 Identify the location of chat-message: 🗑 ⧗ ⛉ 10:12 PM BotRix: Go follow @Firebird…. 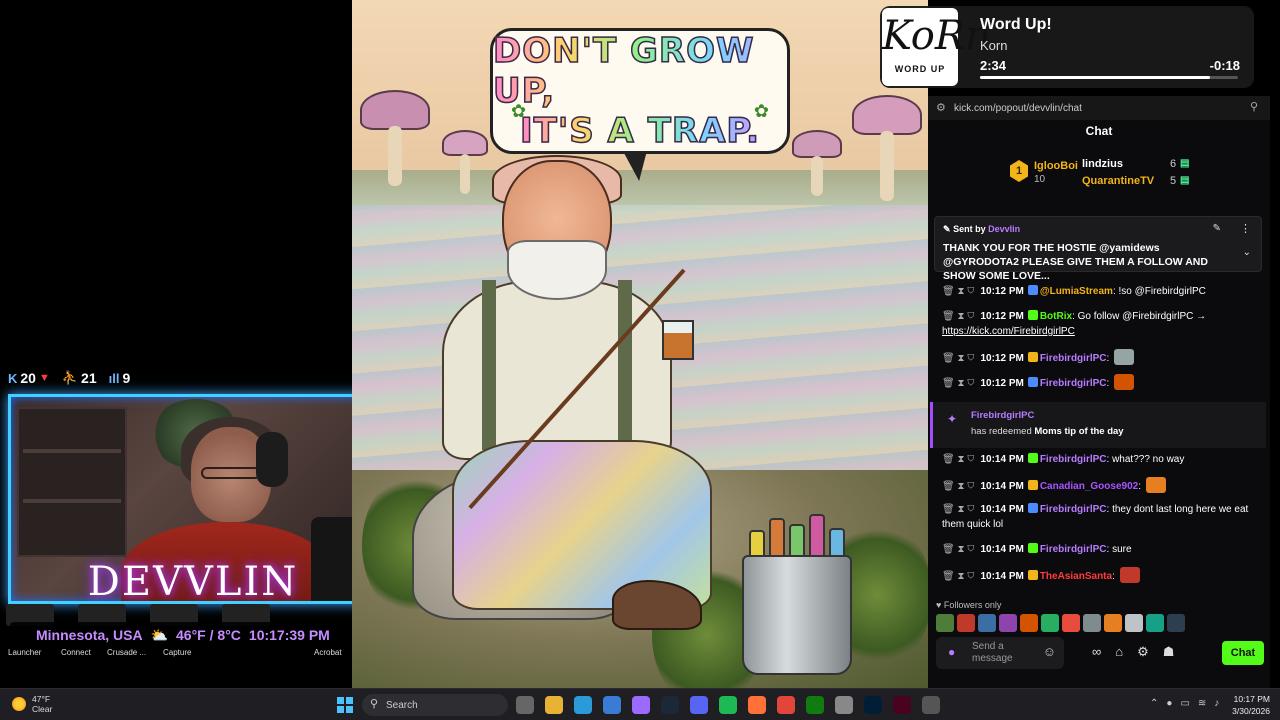
(1104, 324).